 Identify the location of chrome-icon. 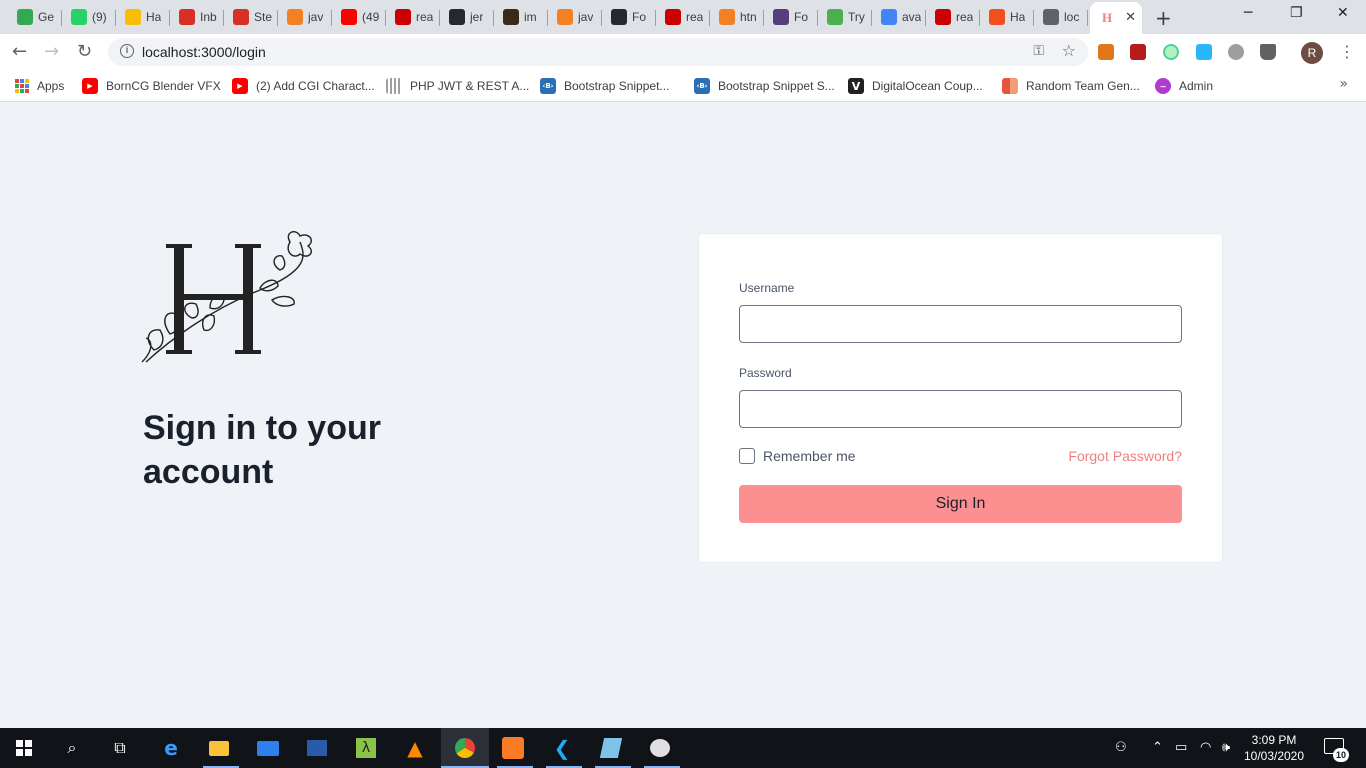
(465, 748).